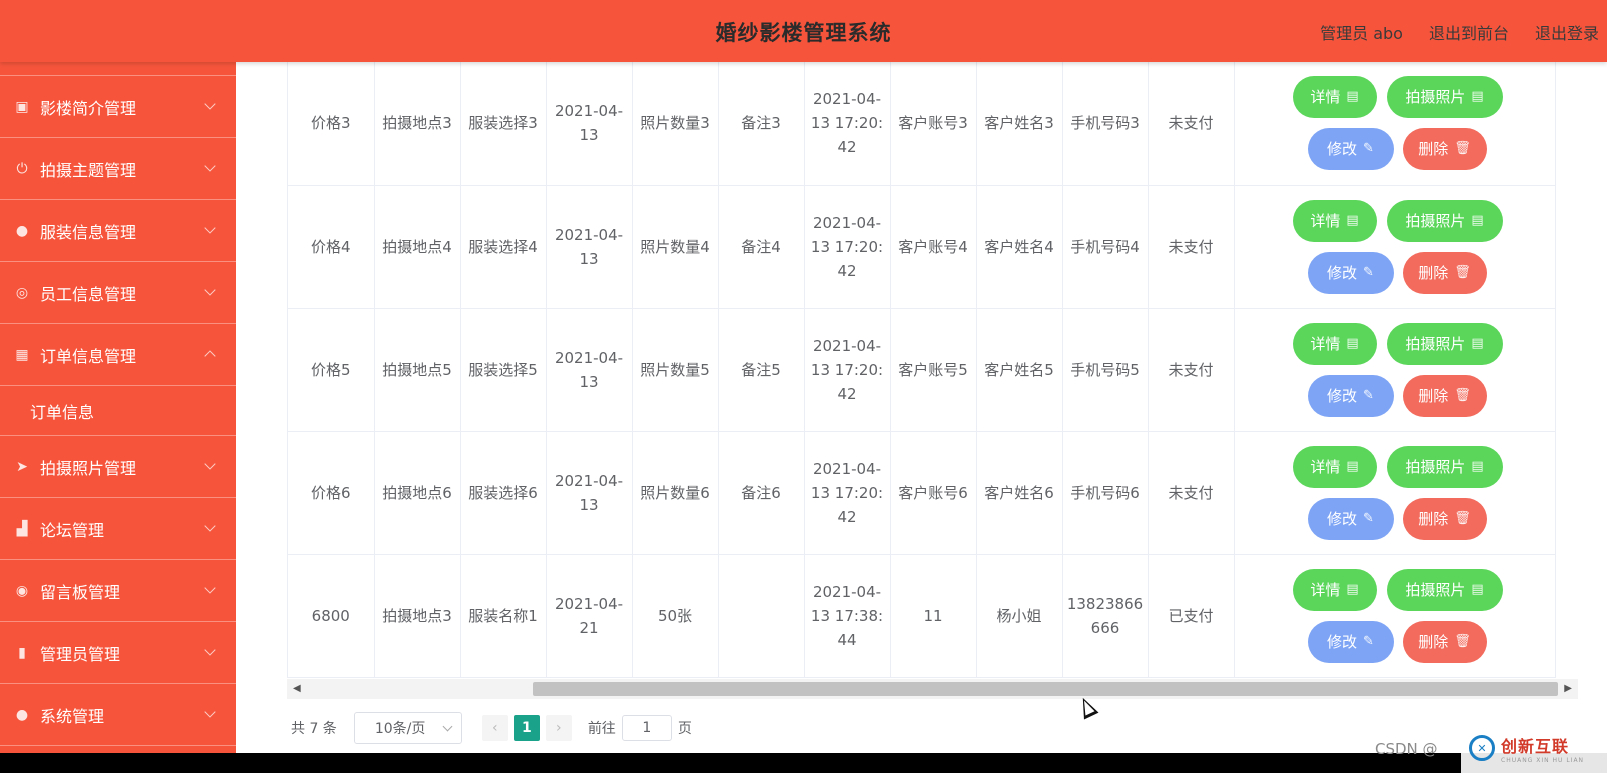  Describe the element at coordinates (118, 107) in the screenshot. I see `sidebar-item-studio-intro: ▣ 影楼简介管理` at that location.